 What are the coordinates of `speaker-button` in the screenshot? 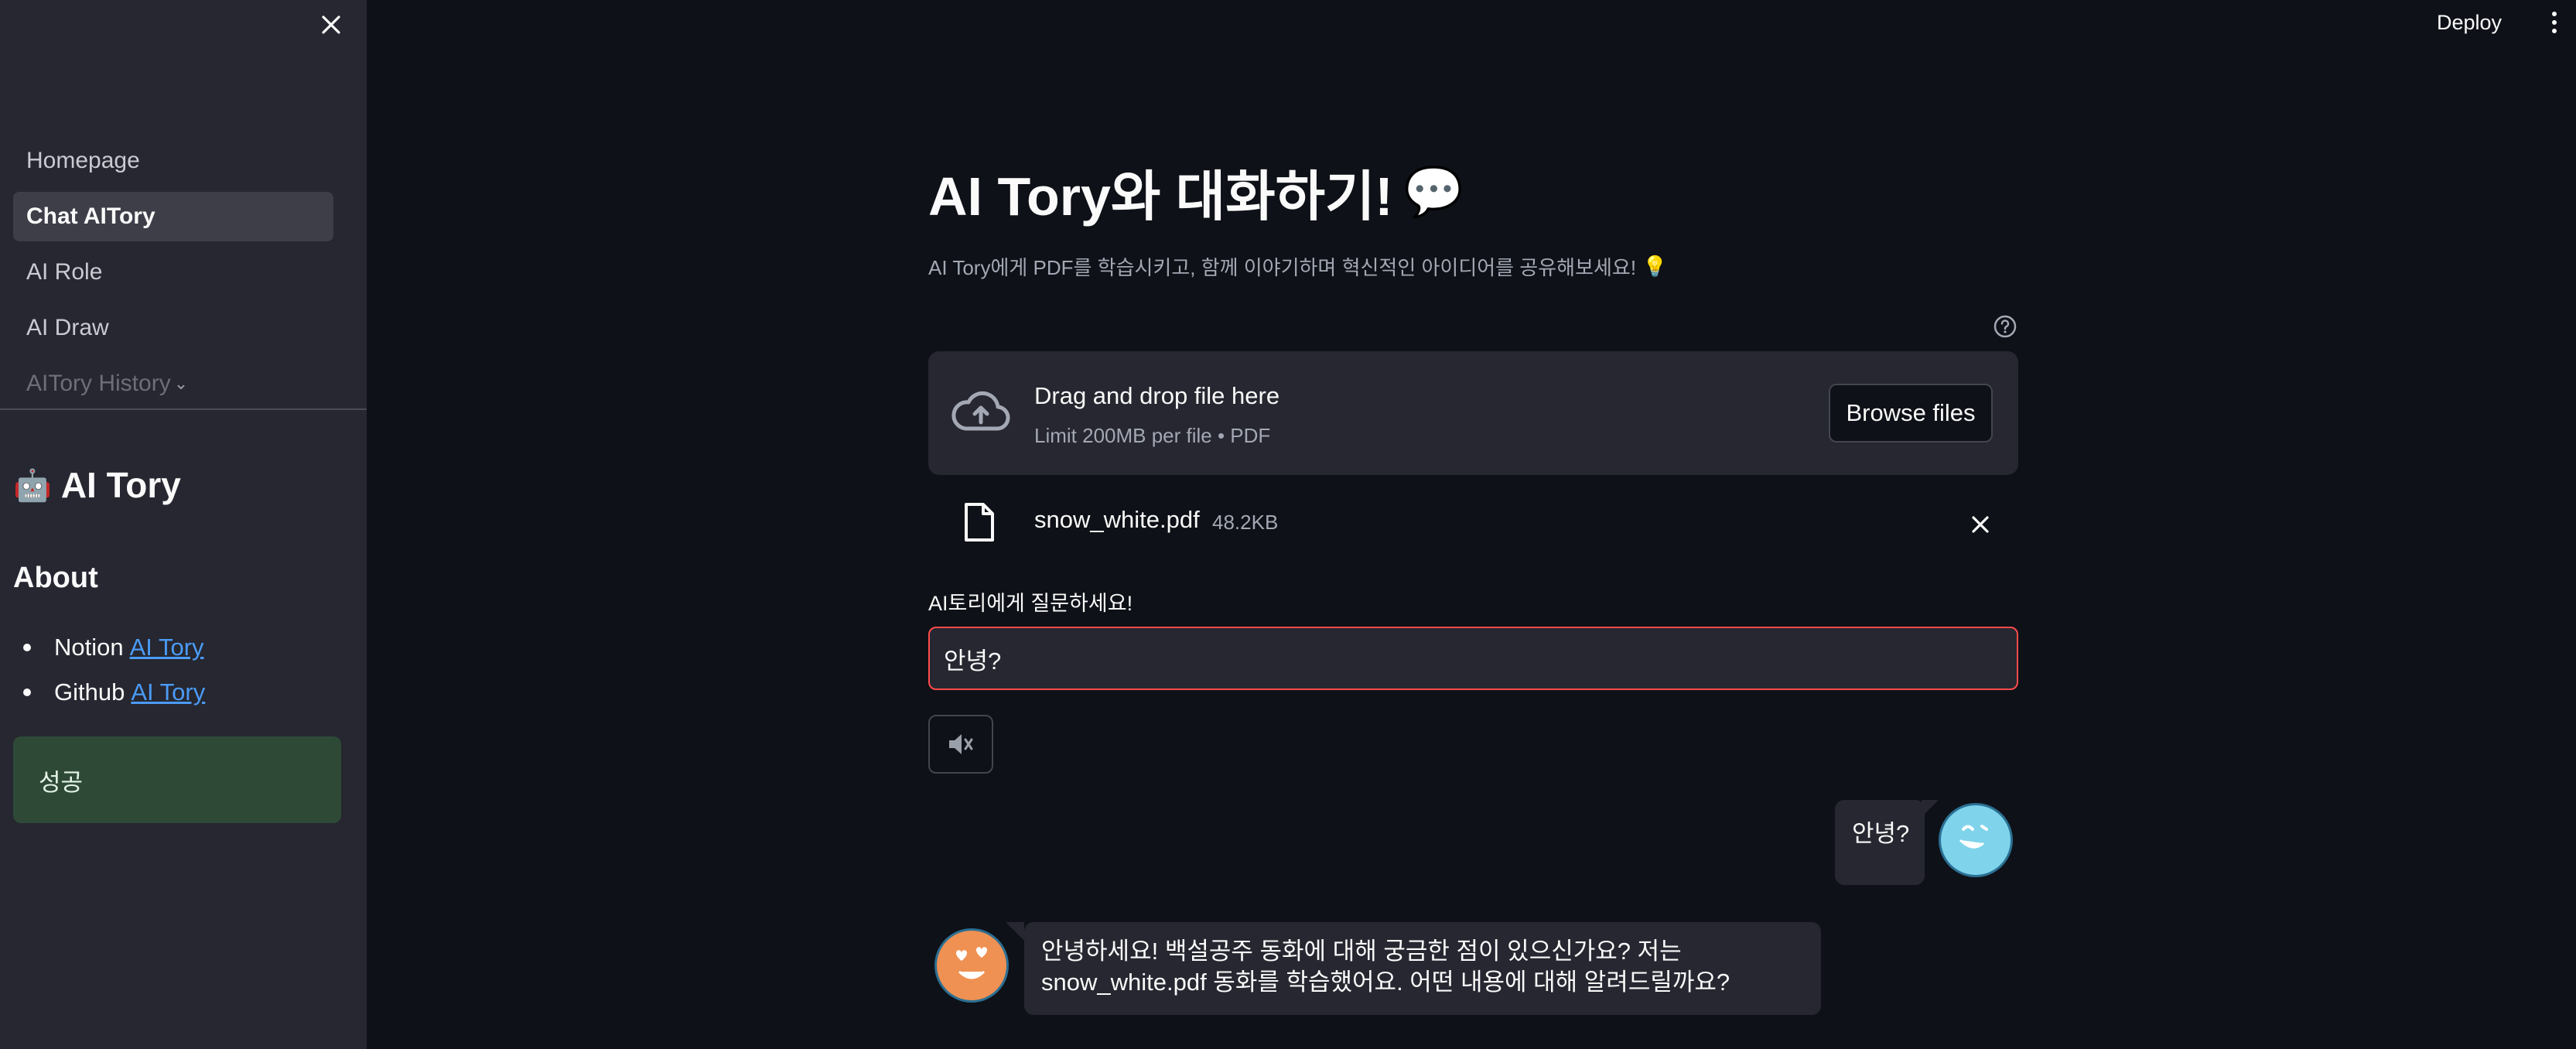 It's located at (961, 744).